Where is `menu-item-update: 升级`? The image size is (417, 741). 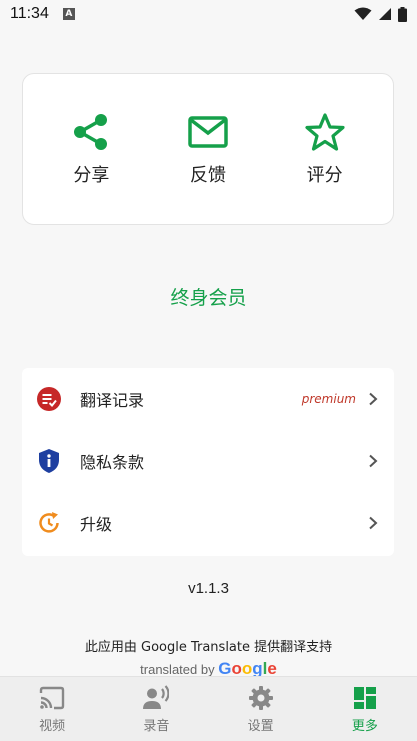 menu-item-update: 升级 is located at coordinates (208, 523).